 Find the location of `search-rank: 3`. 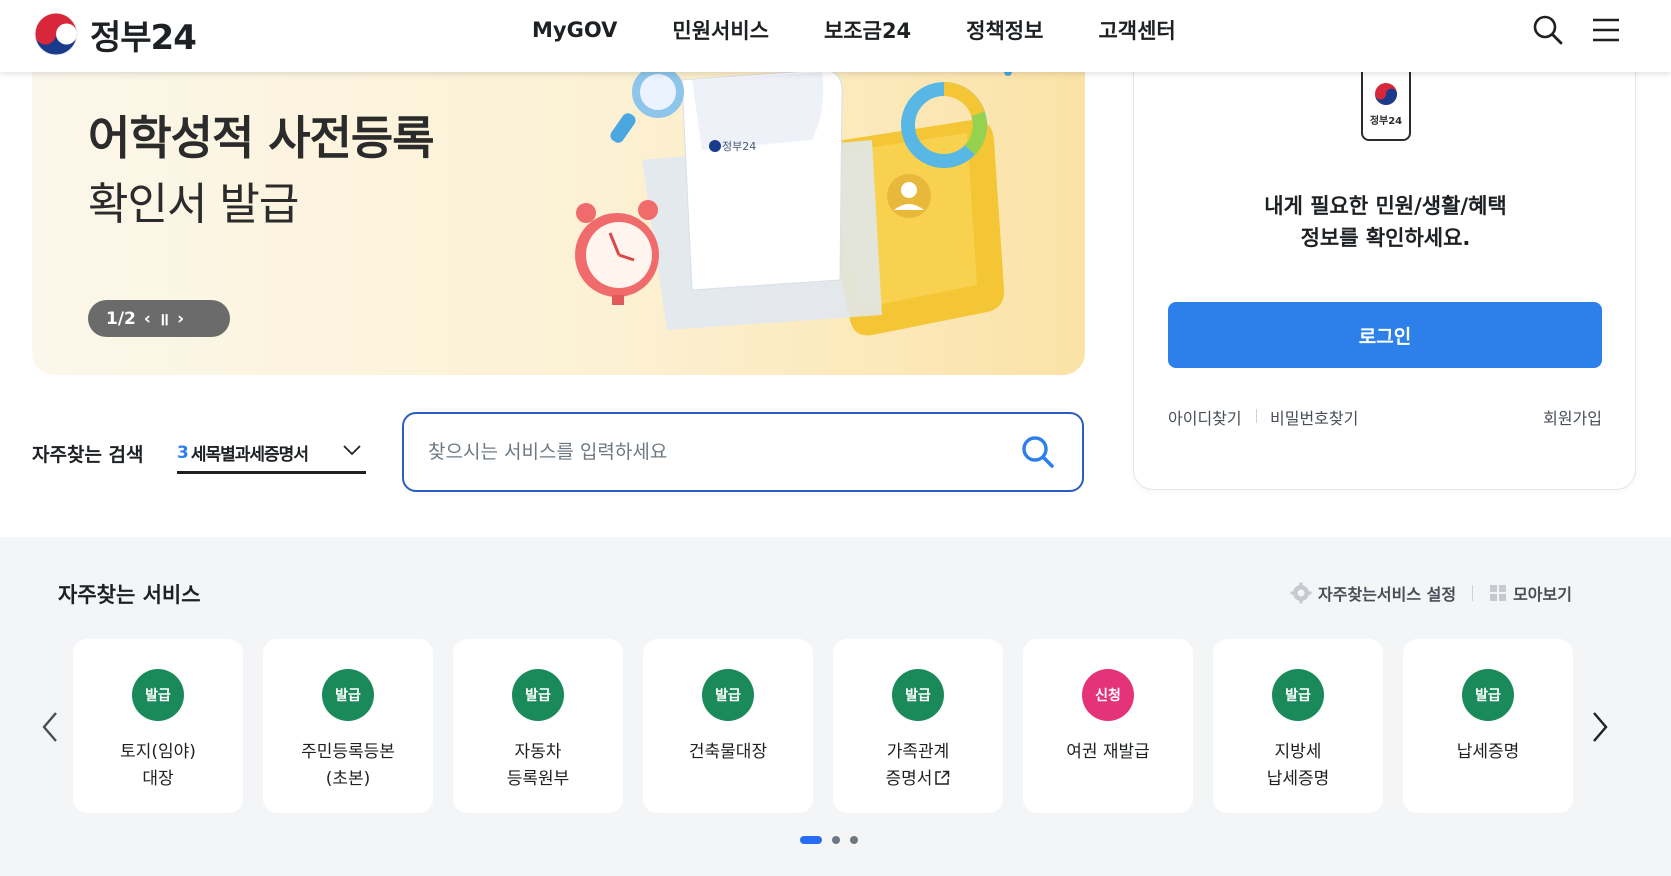

search-rank: 3 is located at coordinates (183, 452).